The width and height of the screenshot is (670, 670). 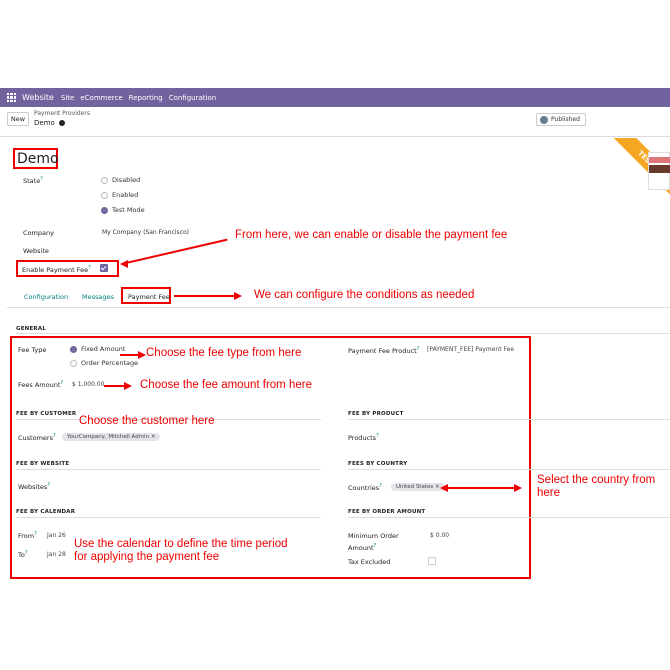 I want to click on to-date-field: Jan 28, so click(x=56, y=554).